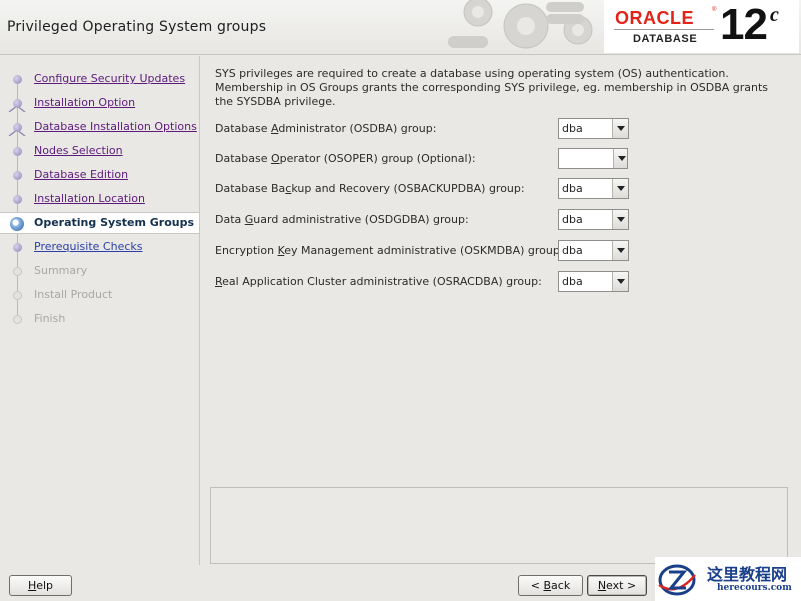 Image resolution: width=801 pixels, height=601 pixels. I want to click on watermark: 这里教程网 herecours.com, so click(728, 579).